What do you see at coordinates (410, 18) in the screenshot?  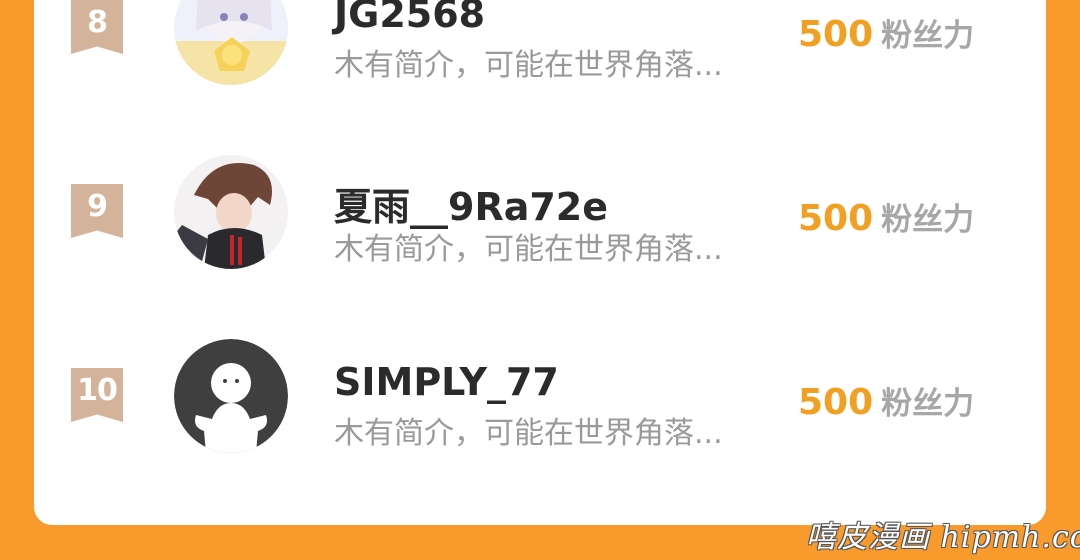 I see `username: JG2568` at bounding box center [410, 18].